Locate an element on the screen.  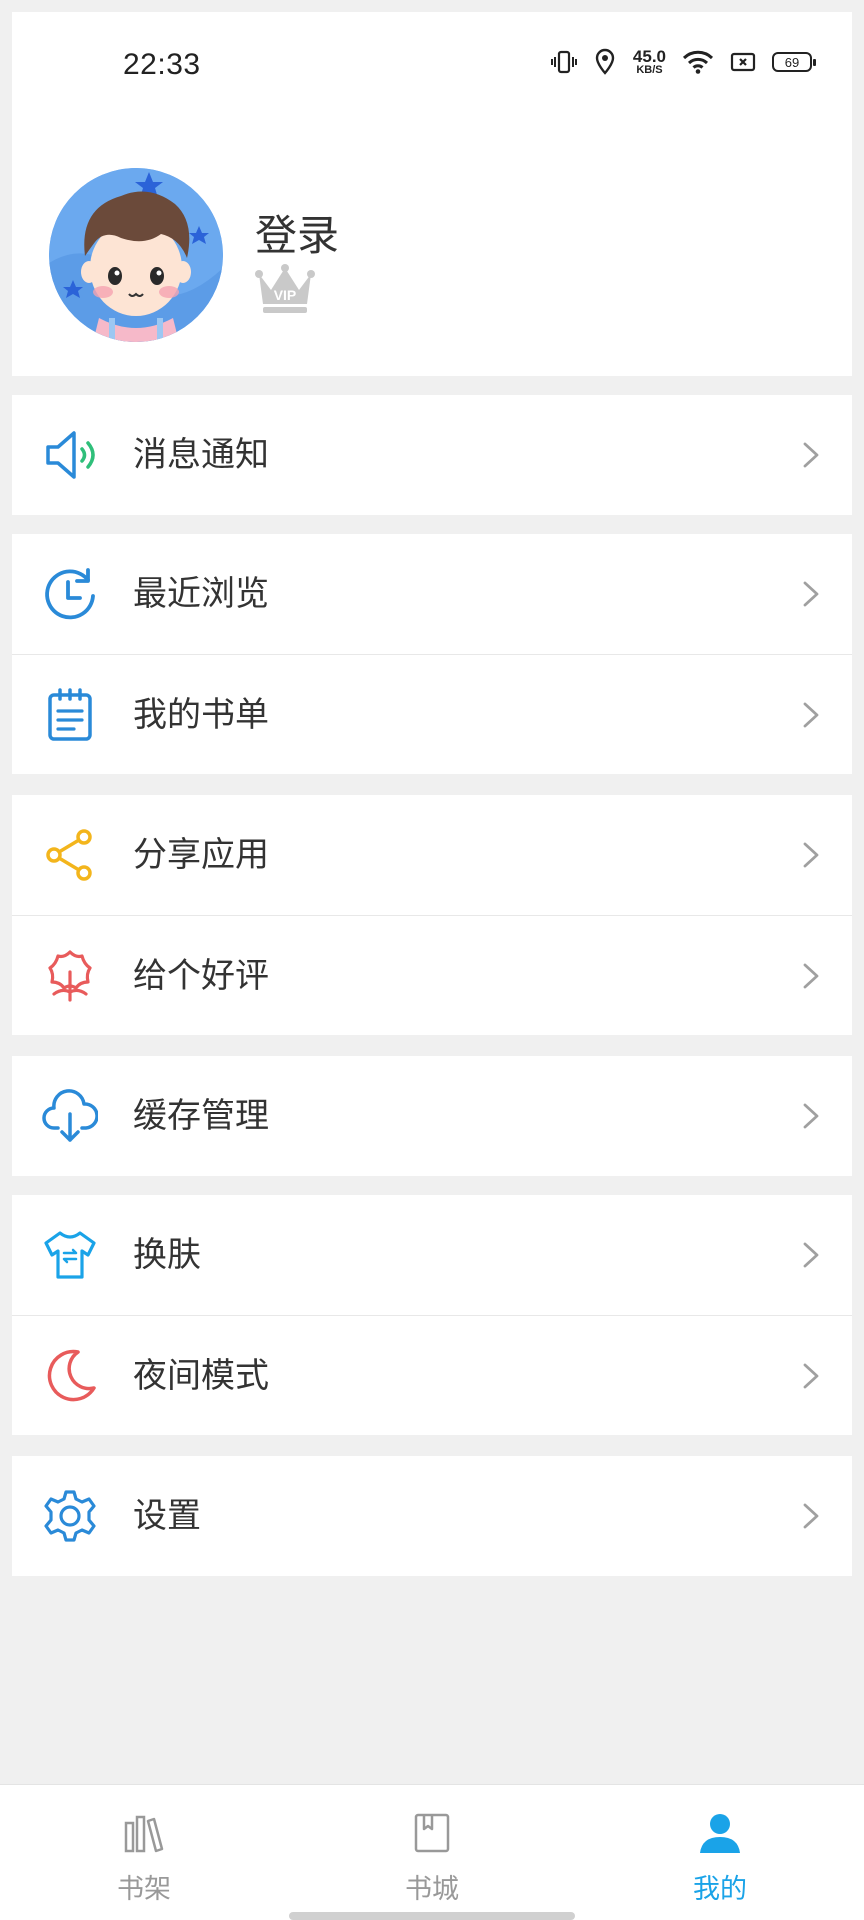
menu-item-cache: 缓存管理 is located at coordinates (432, 1116).